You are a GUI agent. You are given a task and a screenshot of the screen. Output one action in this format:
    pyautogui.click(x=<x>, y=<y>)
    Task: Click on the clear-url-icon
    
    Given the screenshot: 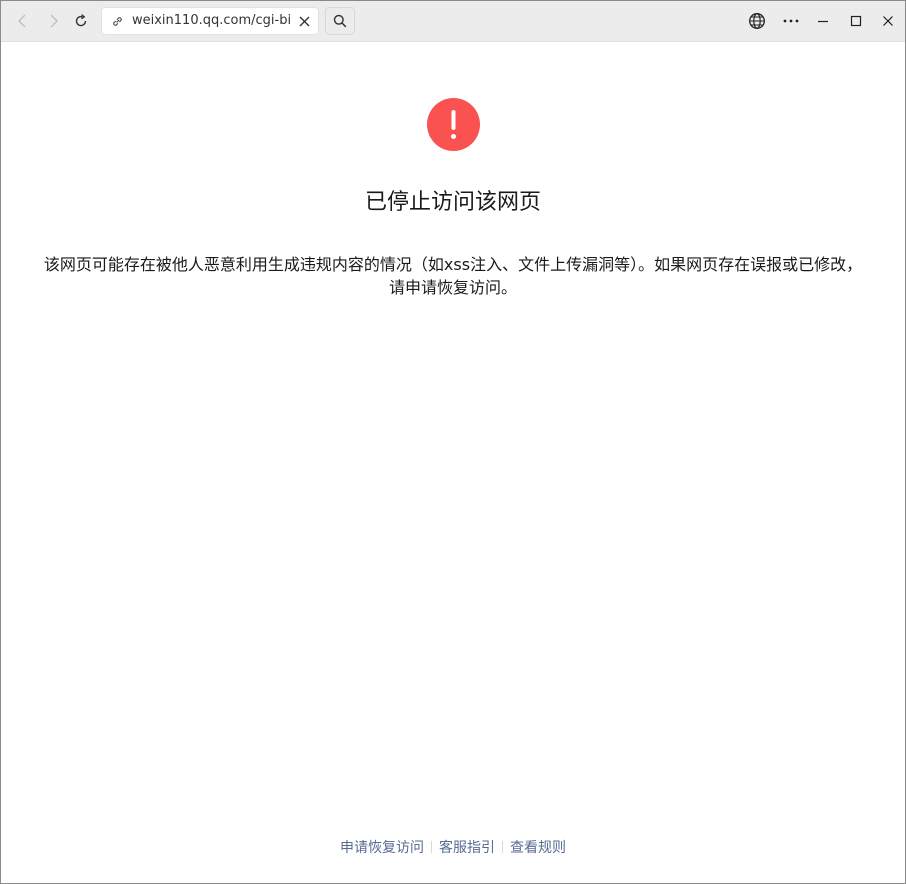 What is the action you would take?
    pyautogui.click(x=304, y=21)
    